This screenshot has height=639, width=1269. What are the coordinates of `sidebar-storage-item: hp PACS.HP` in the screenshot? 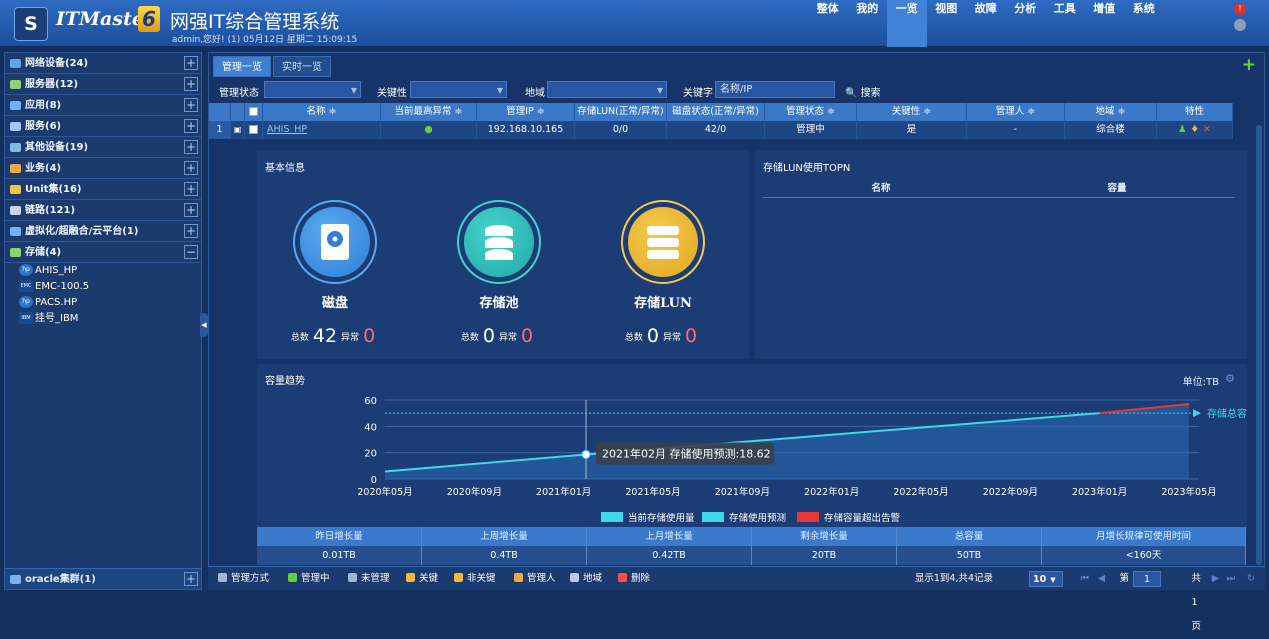 It's located at (103, 303).